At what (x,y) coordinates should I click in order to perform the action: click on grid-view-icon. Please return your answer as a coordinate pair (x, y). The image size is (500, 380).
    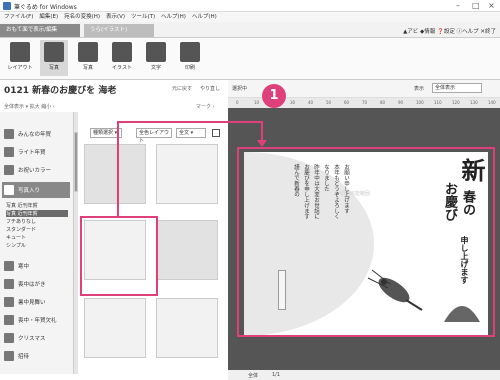
    Looking at the image, I should click on (216, 133).